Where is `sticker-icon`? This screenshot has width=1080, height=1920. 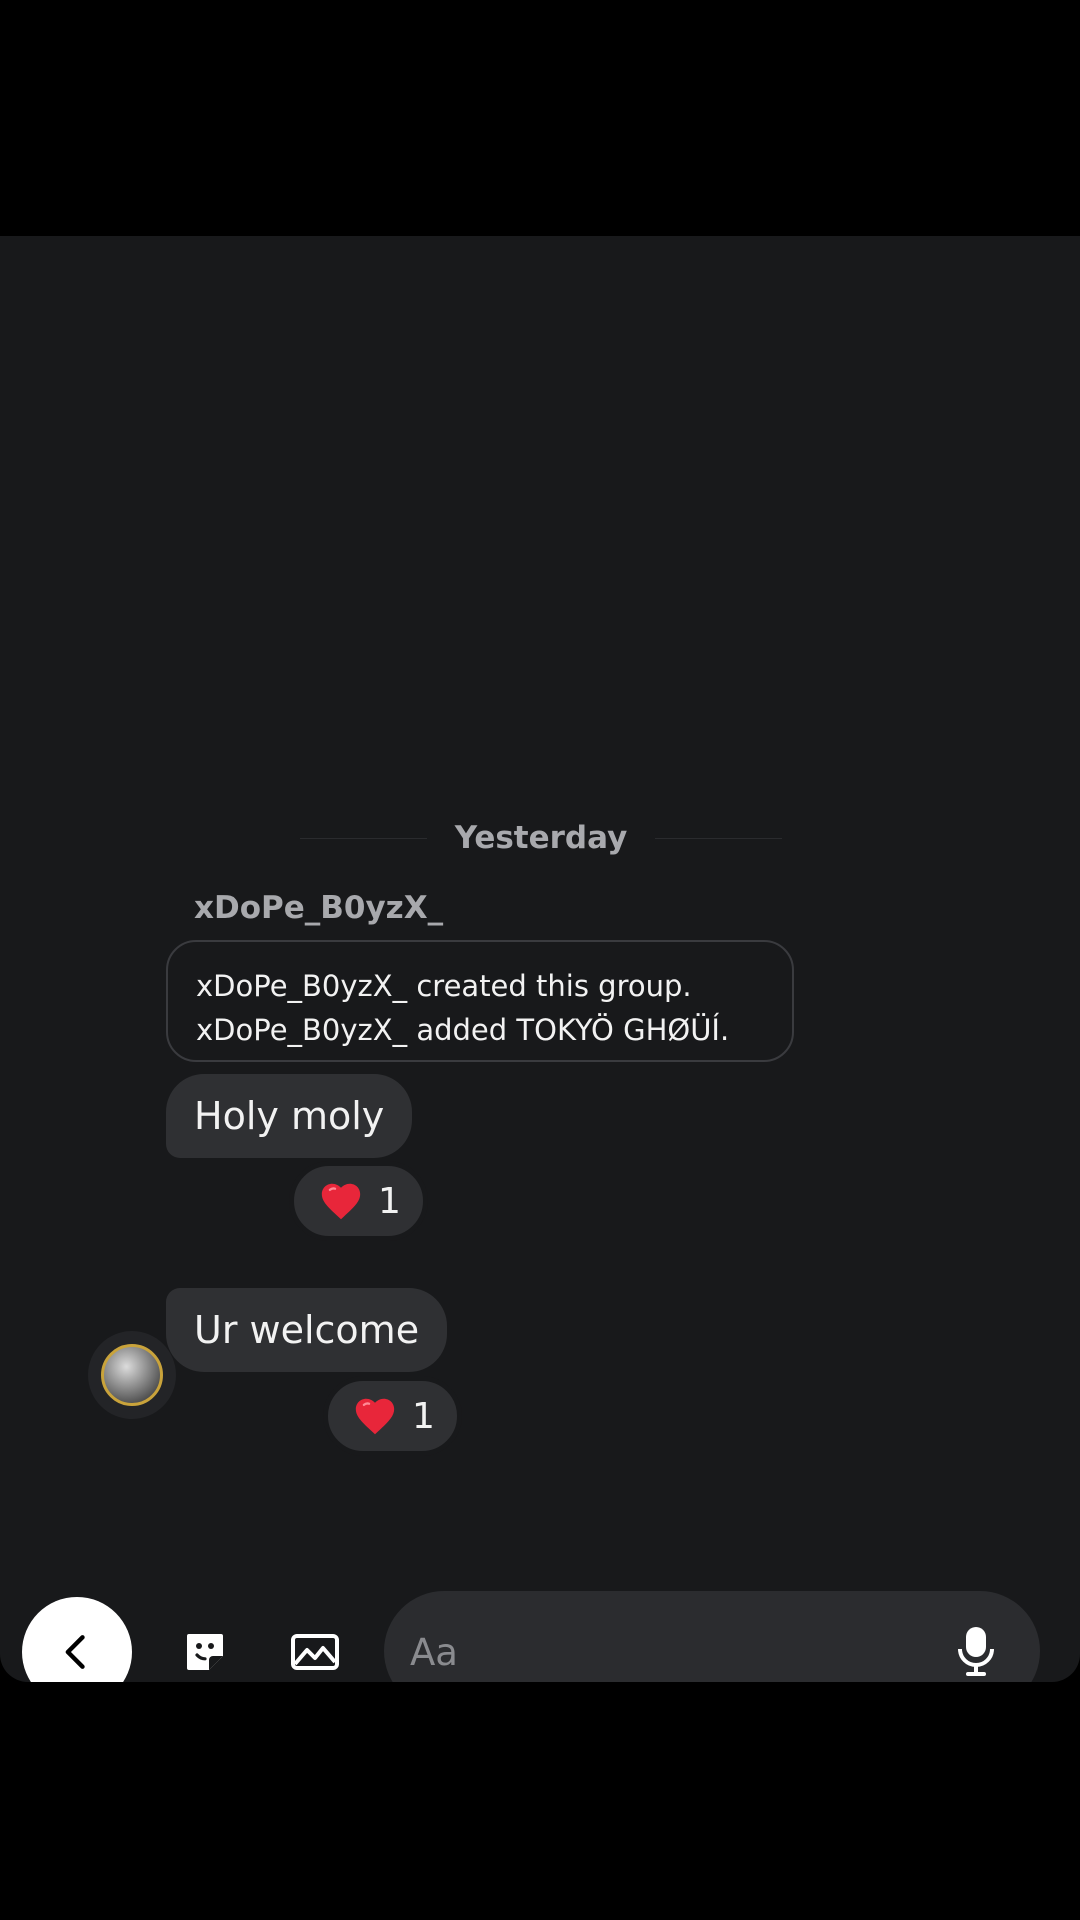 sticker-icon is located at coordinates (205, 1652).